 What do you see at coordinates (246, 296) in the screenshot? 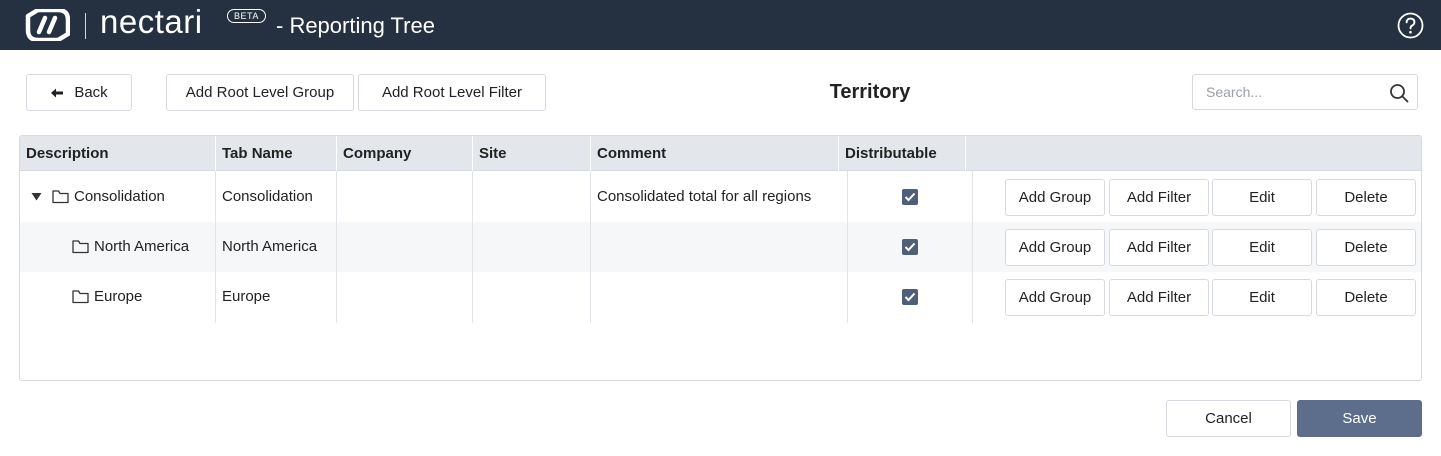
I see `cell-tab-name: Europe` at bounding box center [246, 296].